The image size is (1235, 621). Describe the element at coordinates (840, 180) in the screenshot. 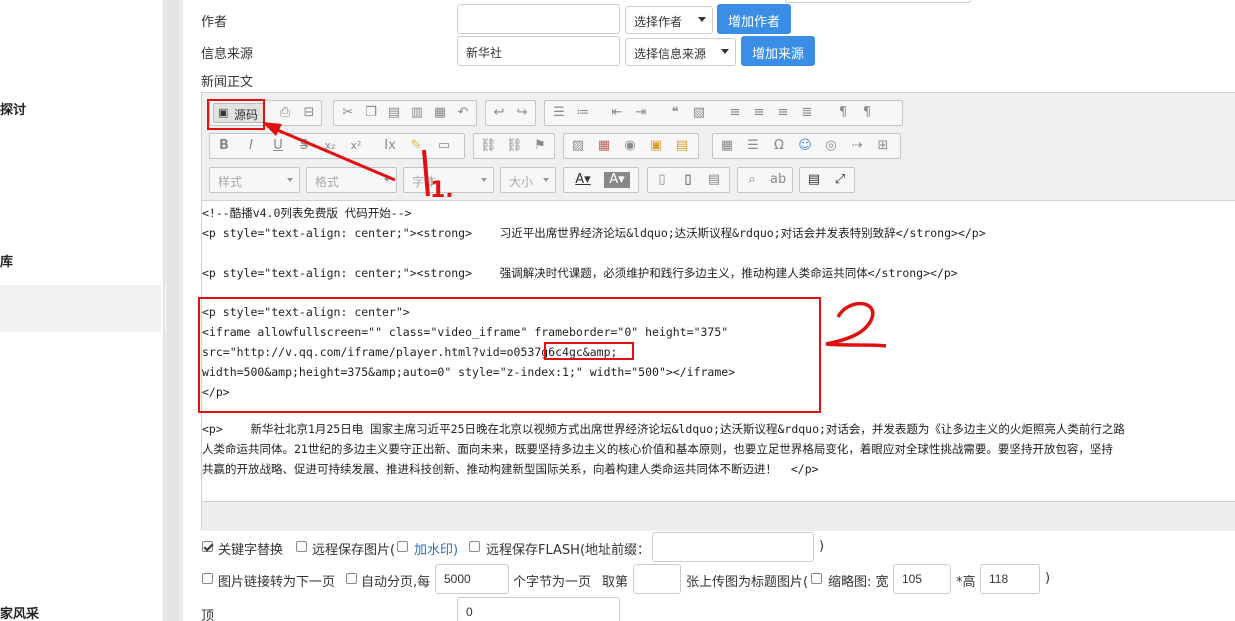

I see `maximize-icon: ⤢` at that location.